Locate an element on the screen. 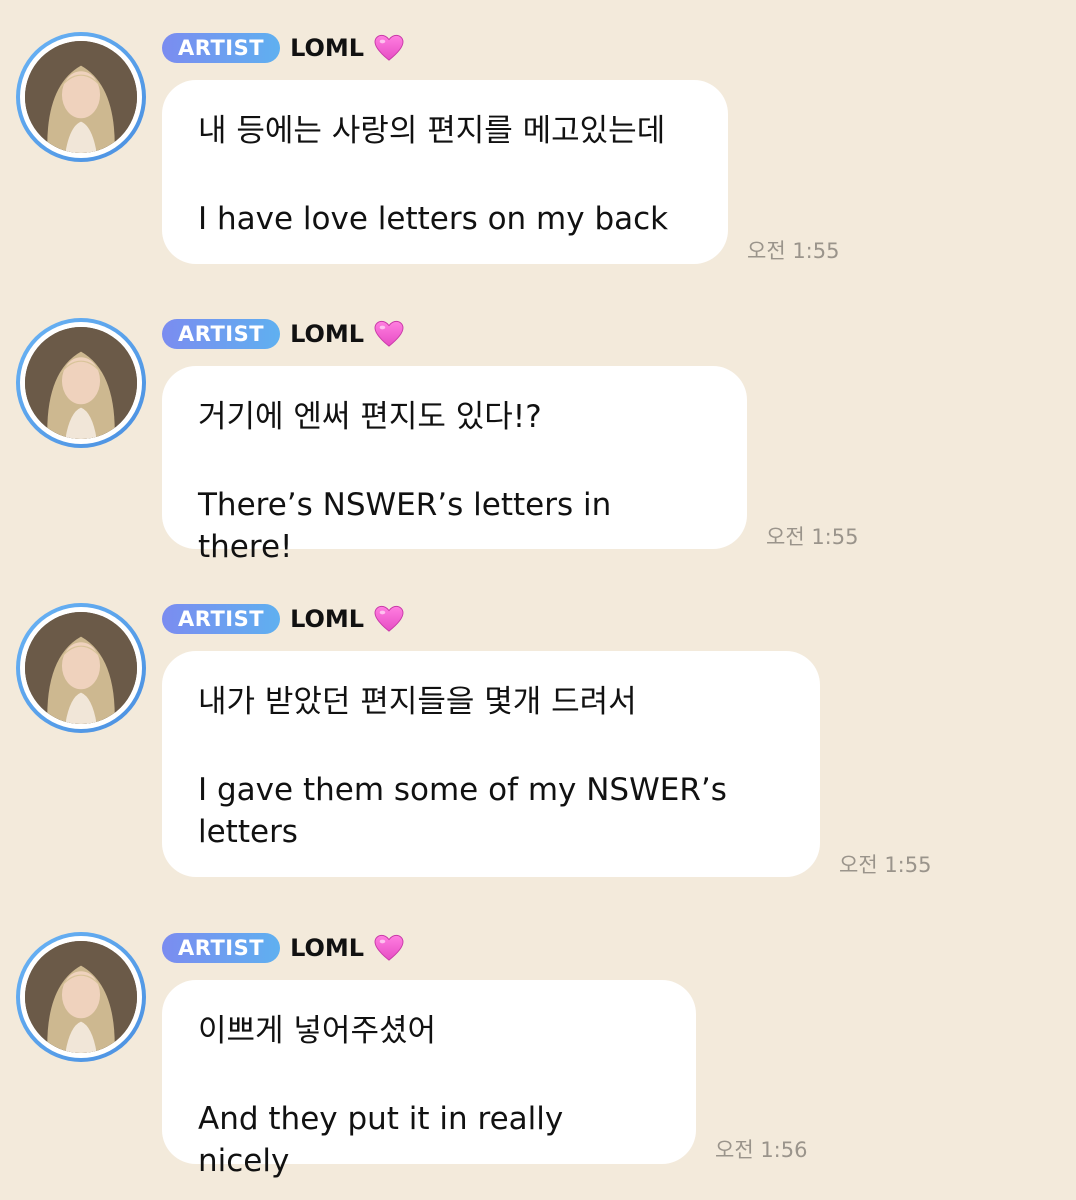 The image size is (1076, 1200). message-korean-text: 거기에 엔써 편지도 있다!? is located at coordinates (370, 417).